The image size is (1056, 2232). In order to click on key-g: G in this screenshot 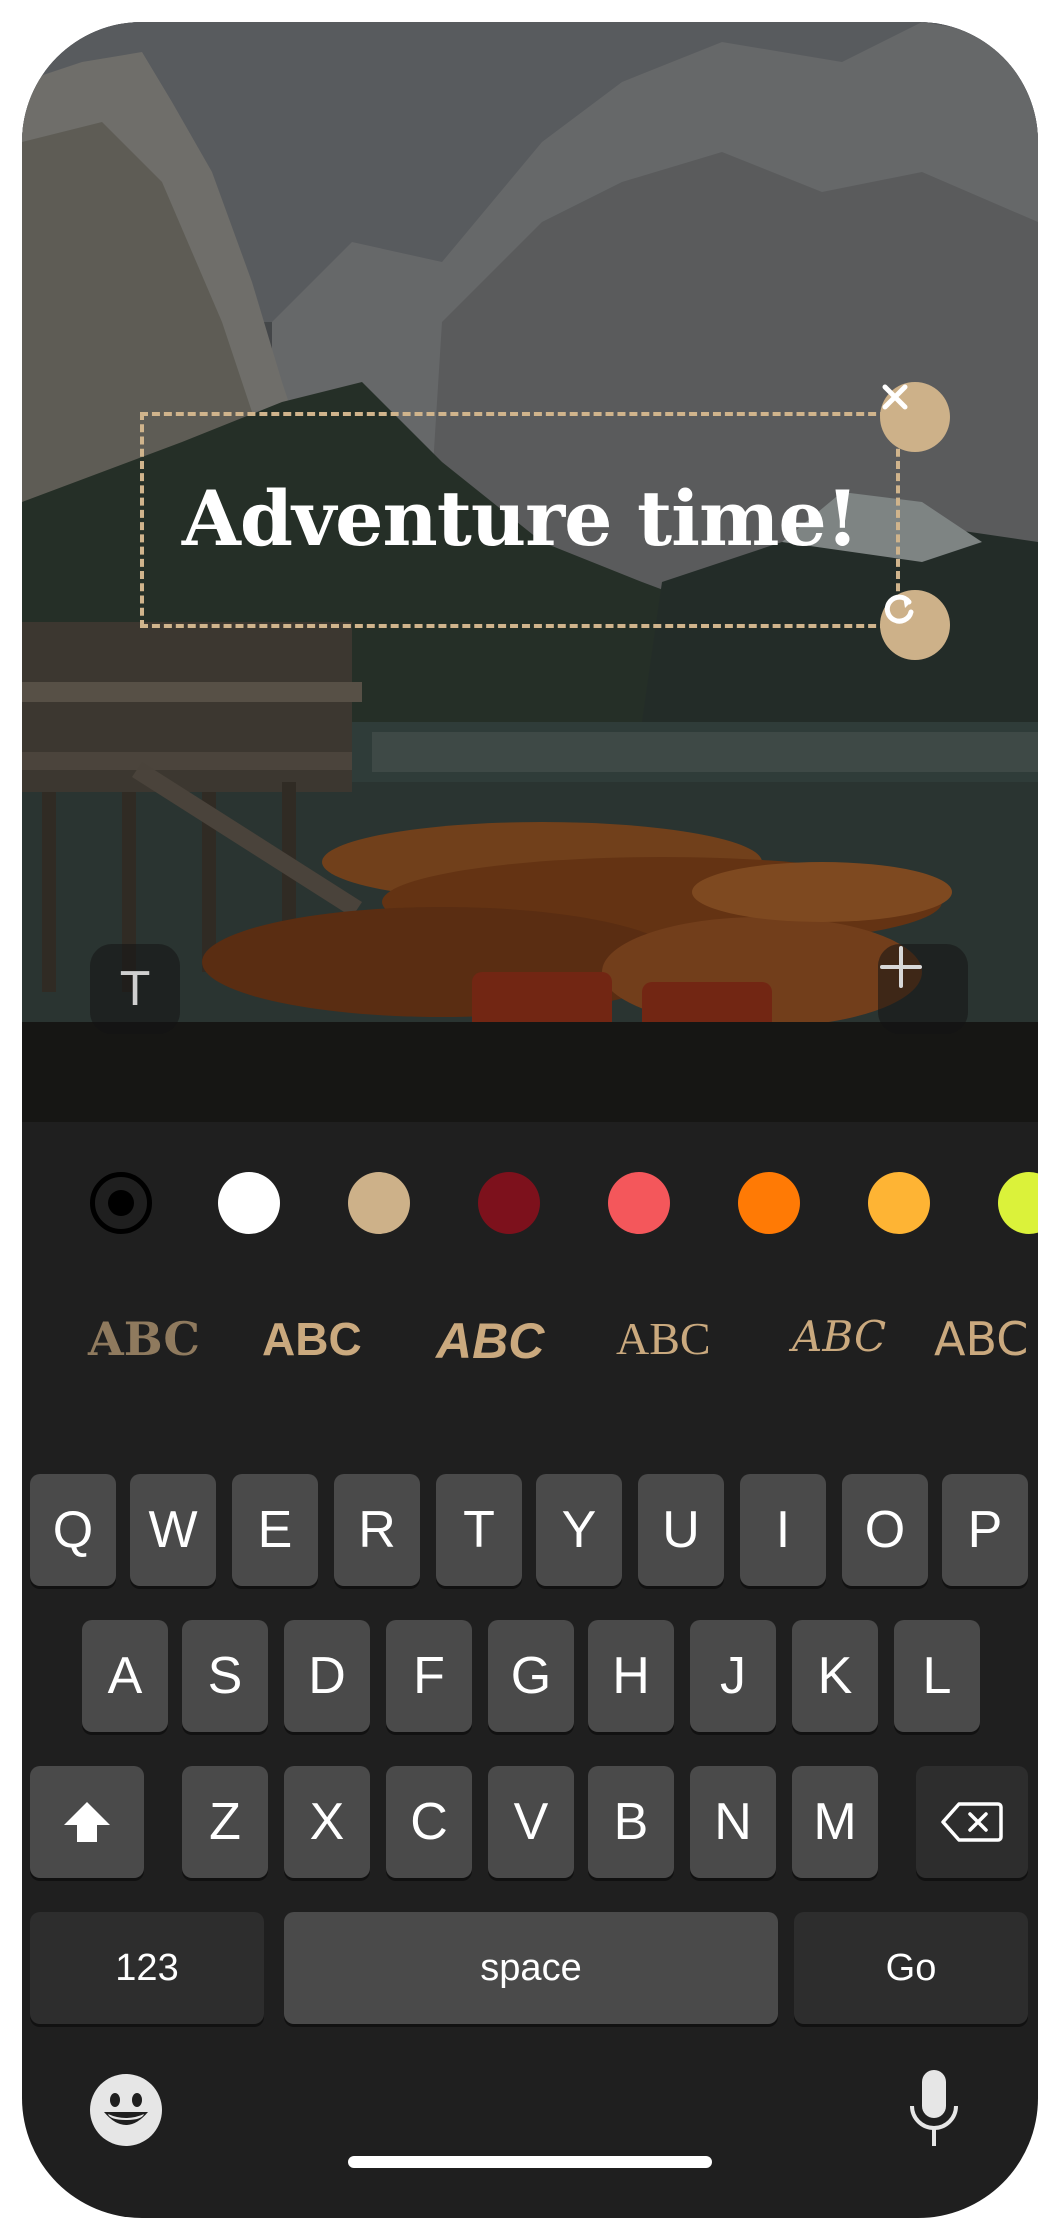, I will do `click(531, 1676)`.